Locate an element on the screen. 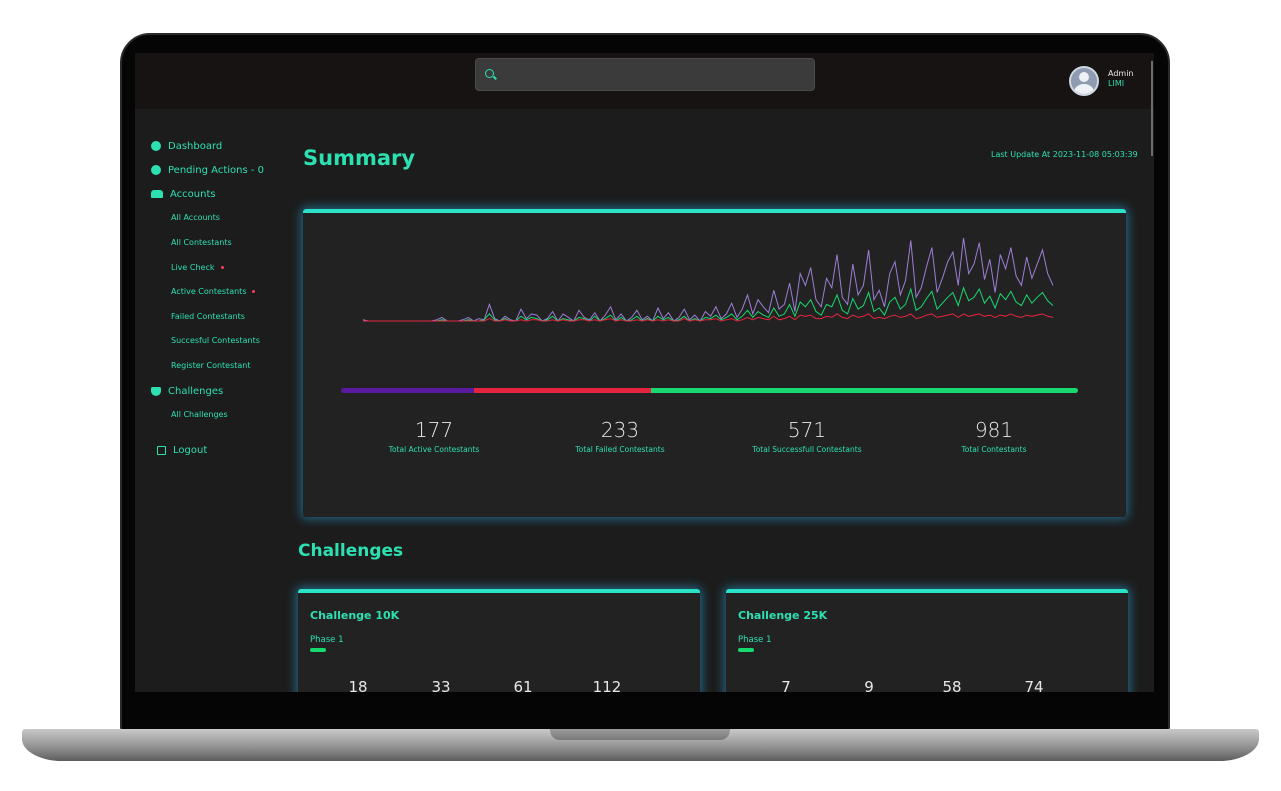  sidebar-subitem-label: Register Contestant is located at coordinates (211, 365).